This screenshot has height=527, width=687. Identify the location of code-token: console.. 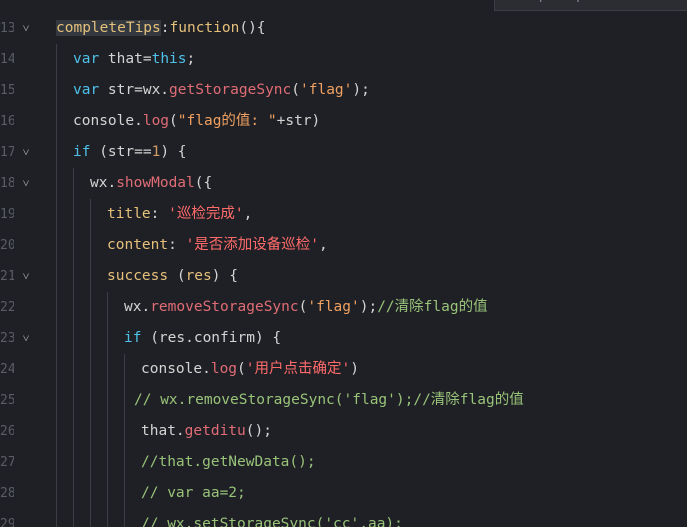
(108, 121).